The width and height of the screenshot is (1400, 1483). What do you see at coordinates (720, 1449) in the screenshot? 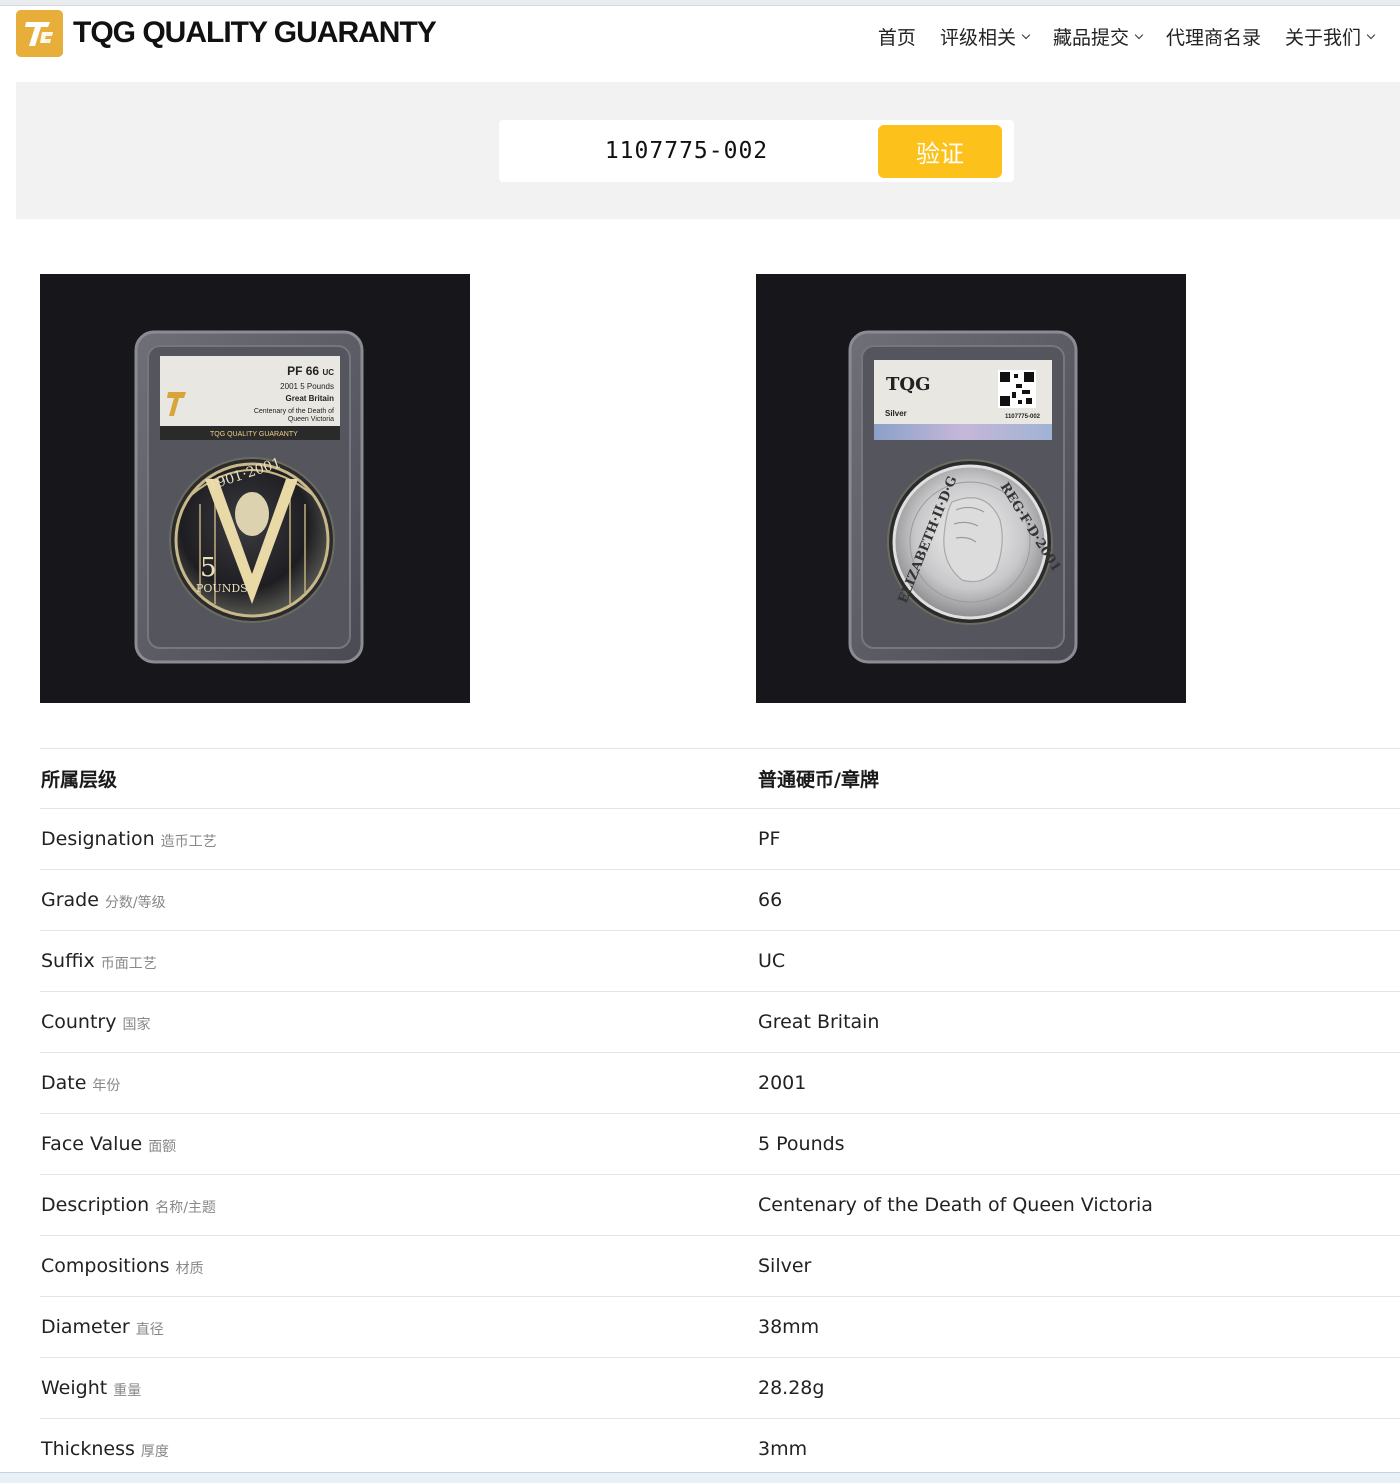
I see `table-row: Thickness 厚度 3mm` at bounding box center [720, 1449].